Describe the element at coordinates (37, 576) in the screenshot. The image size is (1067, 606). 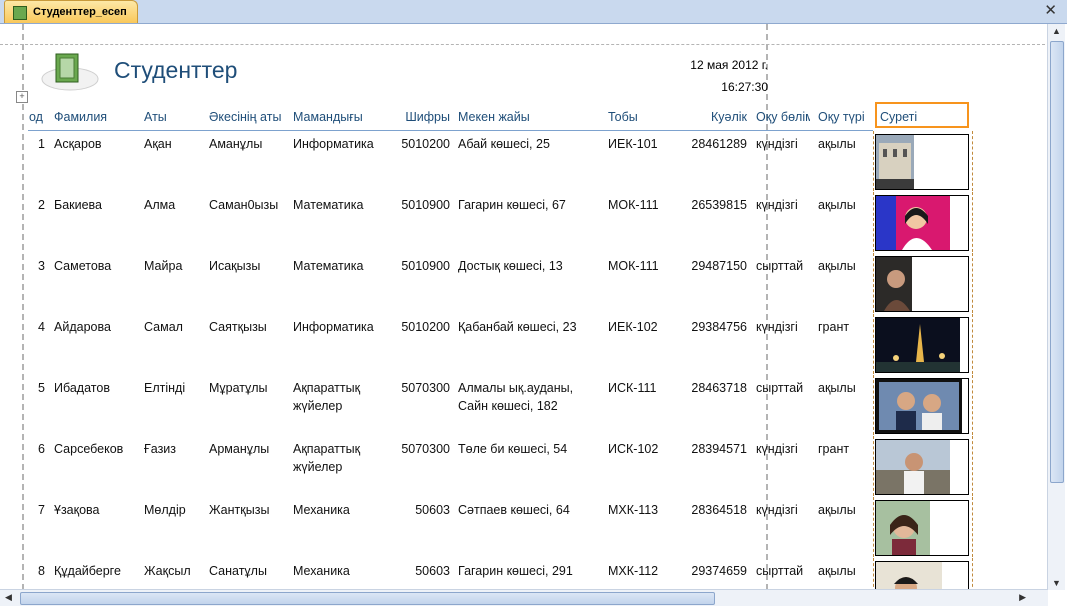
I see `cell-code: 8` at that location.